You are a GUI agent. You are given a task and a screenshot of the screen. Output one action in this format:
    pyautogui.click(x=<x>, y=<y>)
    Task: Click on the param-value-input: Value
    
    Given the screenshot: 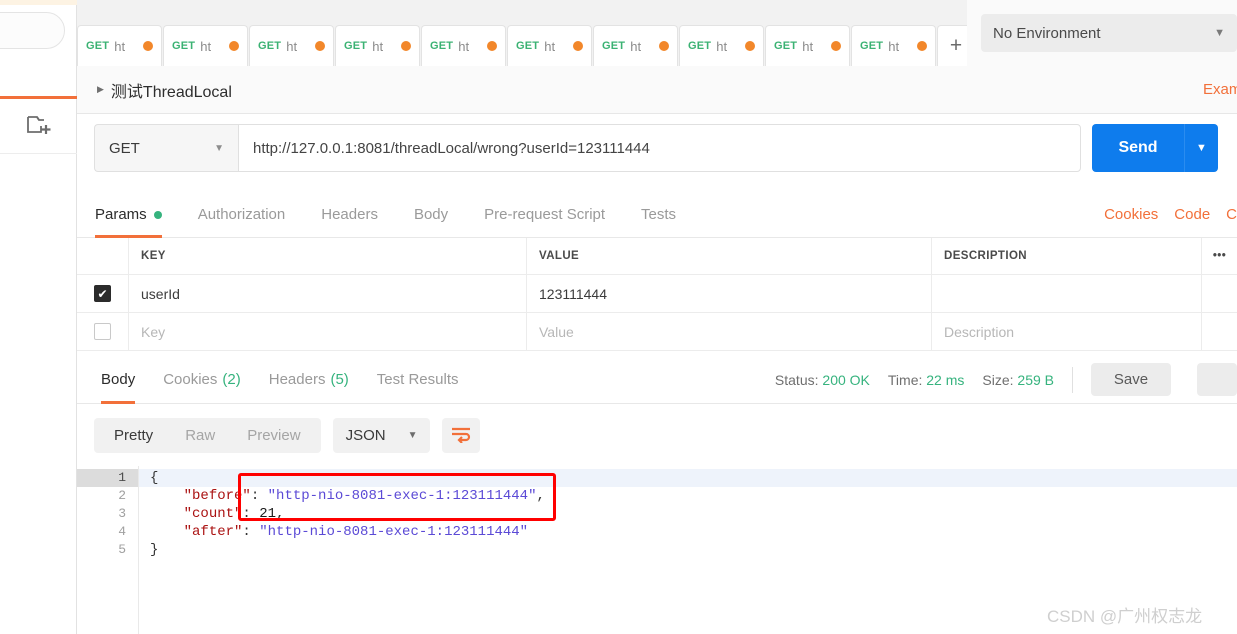 What is the action you would take?
    pyautogui.click(x=729, y=331)
    